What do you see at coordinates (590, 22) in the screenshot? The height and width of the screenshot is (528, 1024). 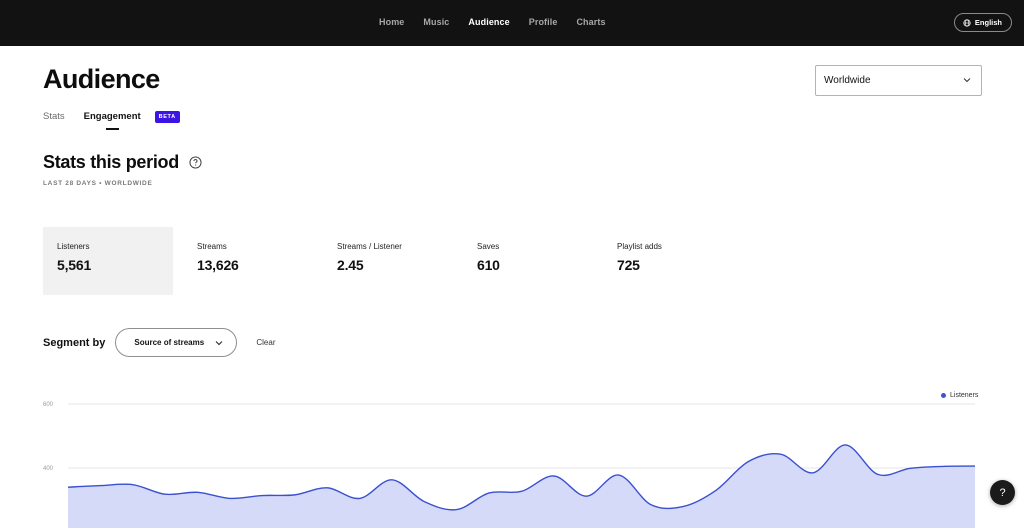 I see `nav-item-charts: Charts` at bounding box center [590, 22].